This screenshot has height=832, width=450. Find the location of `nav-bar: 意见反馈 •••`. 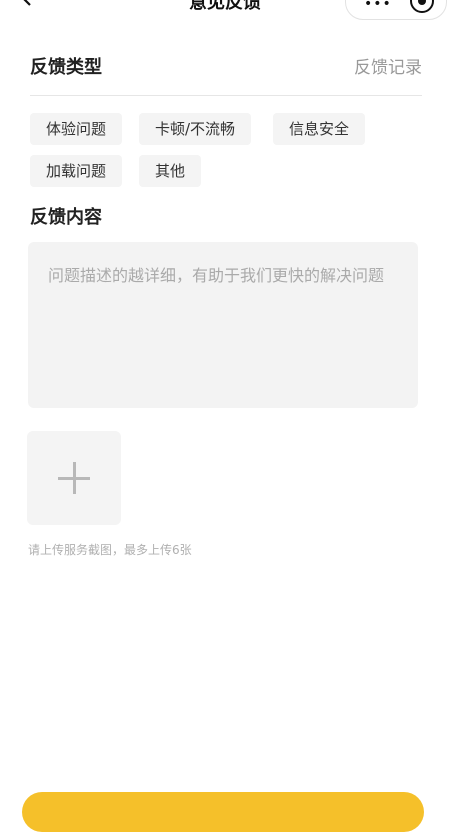

nav-bar: 意见反馈 ••• is located at coordinates (225, 11).